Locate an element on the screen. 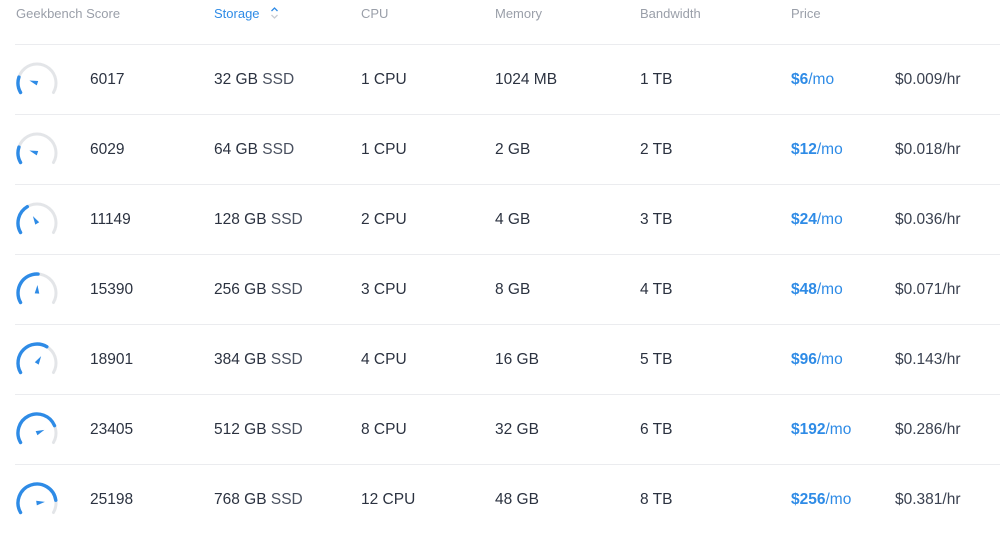 Image resolution: width=1000 pixels, height=534 pixels. hourly-price: $0.381/hr is located at coordinates (928, 499).